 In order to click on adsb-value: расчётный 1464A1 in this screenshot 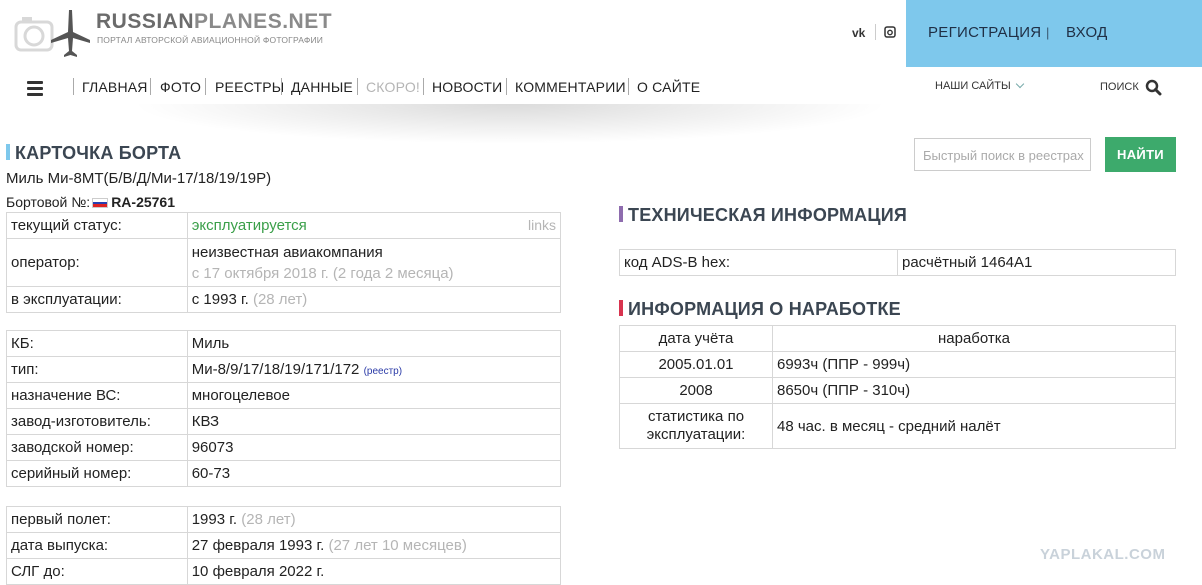, I will do `click(1036, 262)`.